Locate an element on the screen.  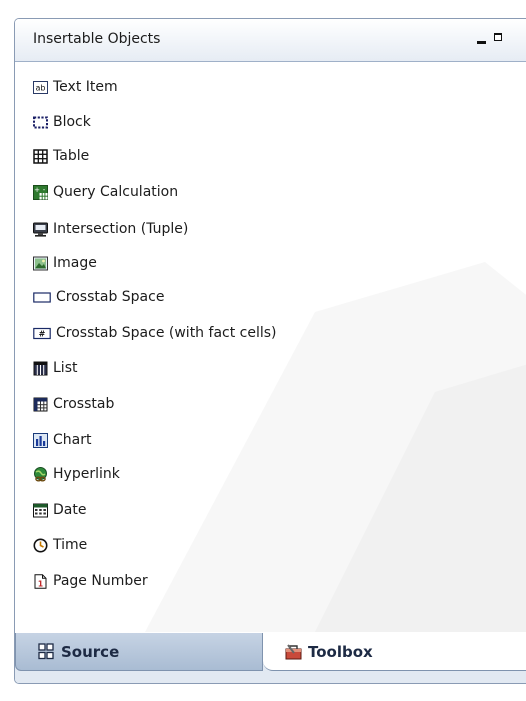
tab-source: Source is located at coordinates (139, 652).